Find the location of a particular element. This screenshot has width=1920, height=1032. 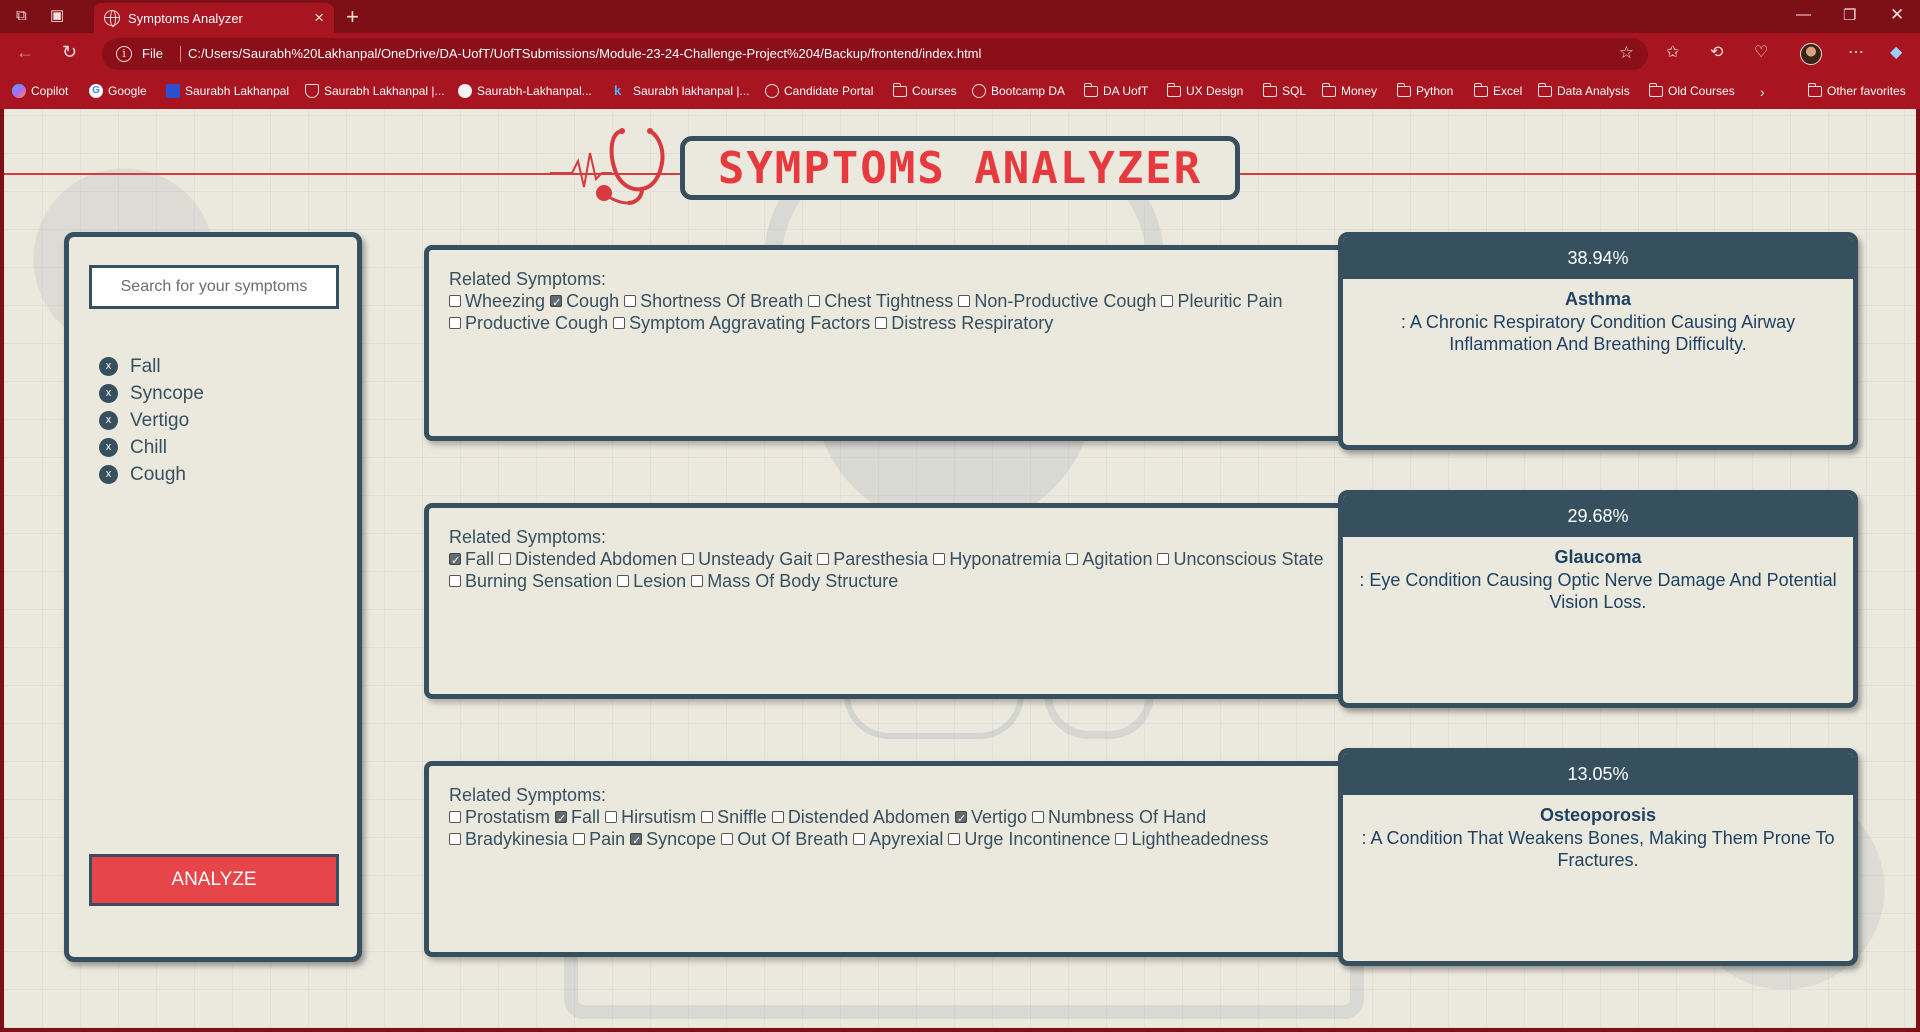

symptom-option: Symptom Aggravating Factors is located at coordinates (741, 323).